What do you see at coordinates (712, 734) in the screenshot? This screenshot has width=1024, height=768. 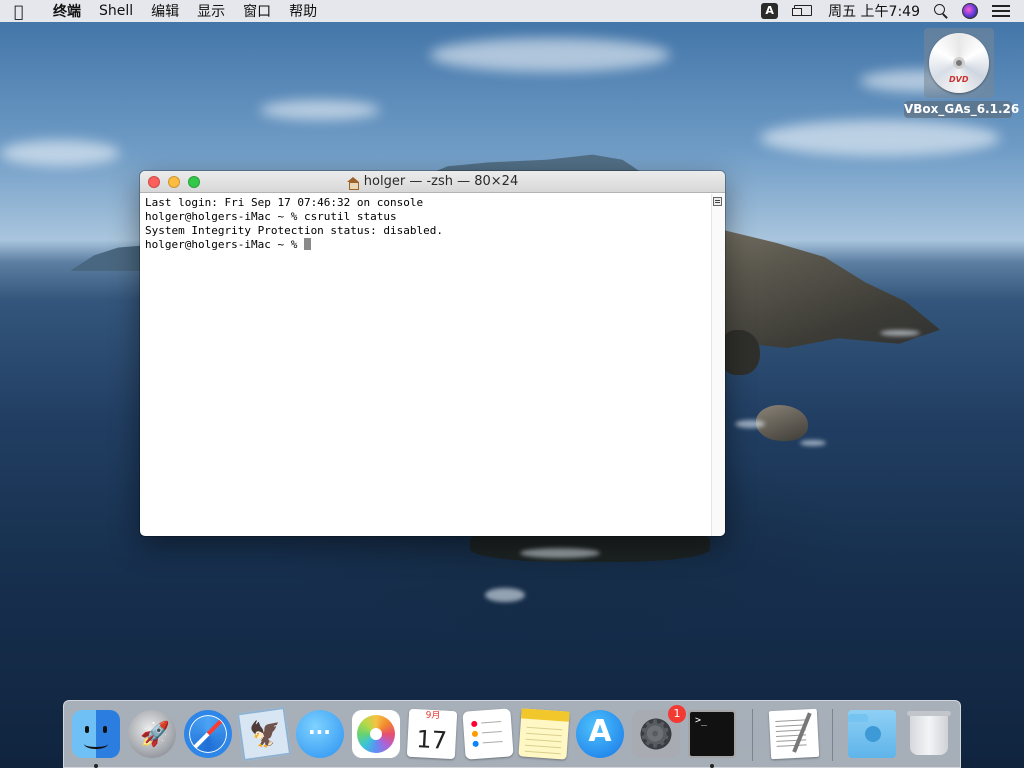 I see `terminal-icon: >_` at bounding box center [712, 734].